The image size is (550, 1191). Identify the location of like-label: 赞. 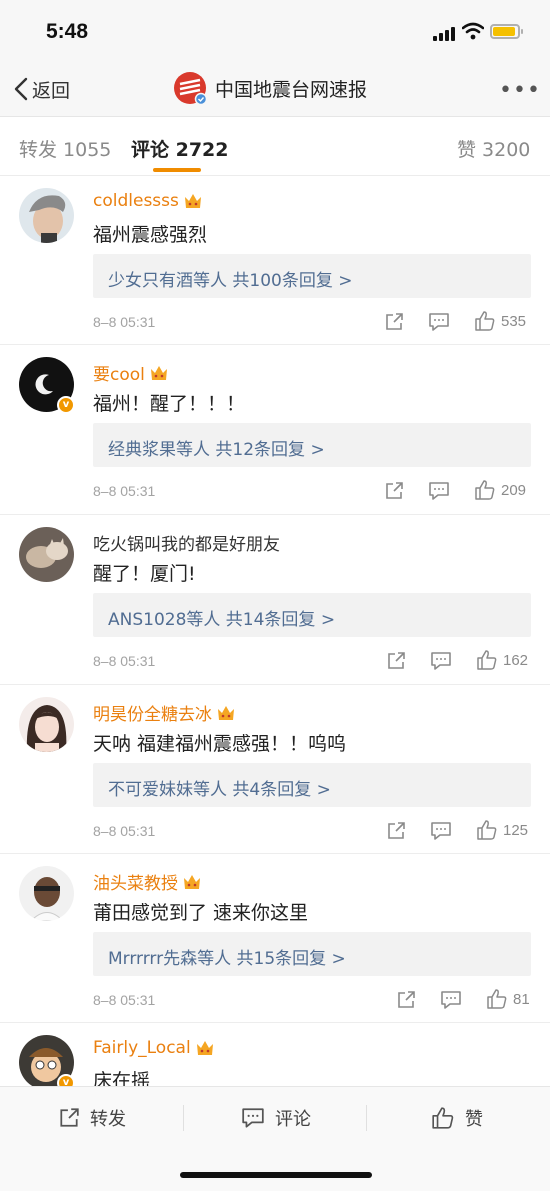
(474, 1119).